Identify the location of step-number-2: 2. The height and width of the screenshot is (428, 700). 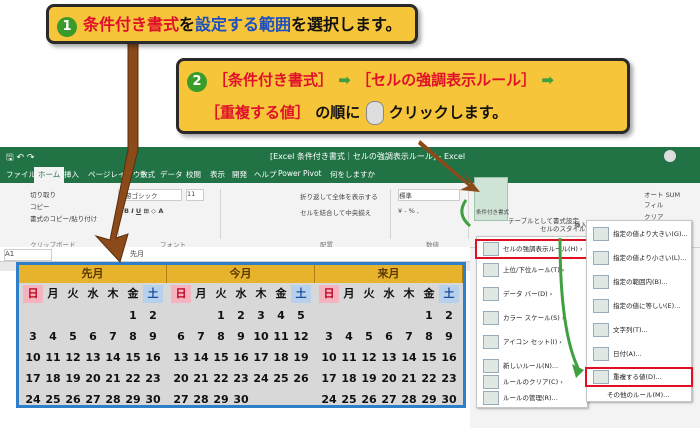
(197, 82).